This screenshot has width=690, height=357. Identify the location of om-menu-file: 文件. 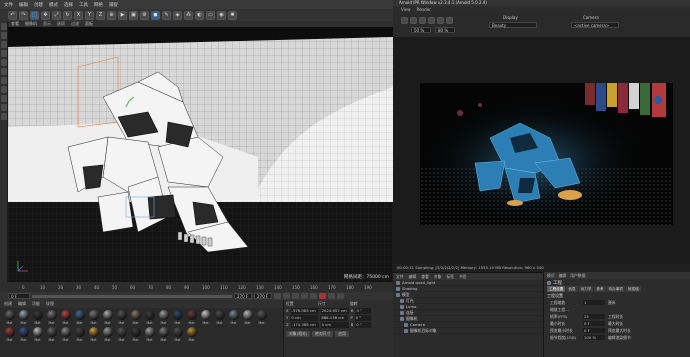
(400, 277).